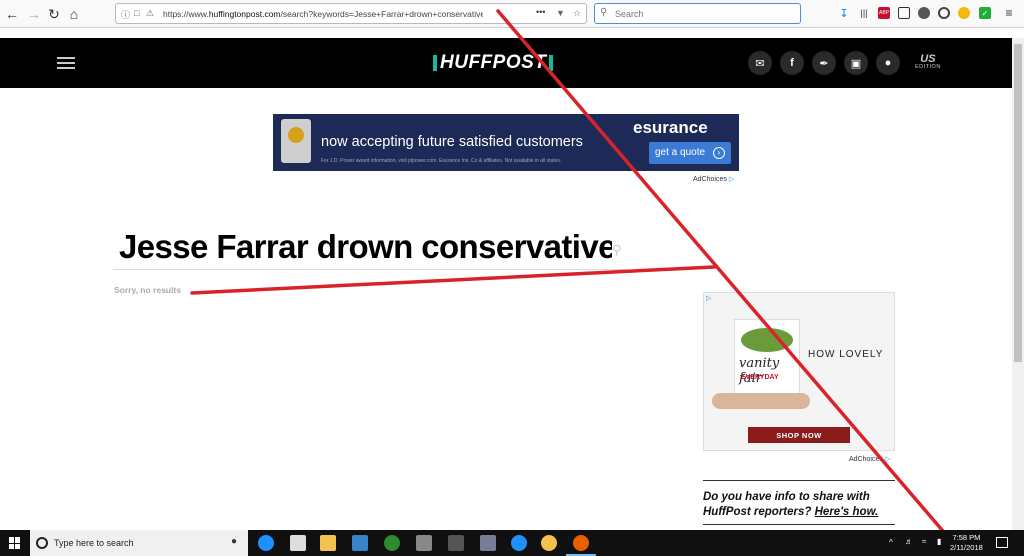  What do you see at coordinates (966, 537) in the screenshot?
I see `clock-time: 7:58 PM` at bounding box center [966, 537].